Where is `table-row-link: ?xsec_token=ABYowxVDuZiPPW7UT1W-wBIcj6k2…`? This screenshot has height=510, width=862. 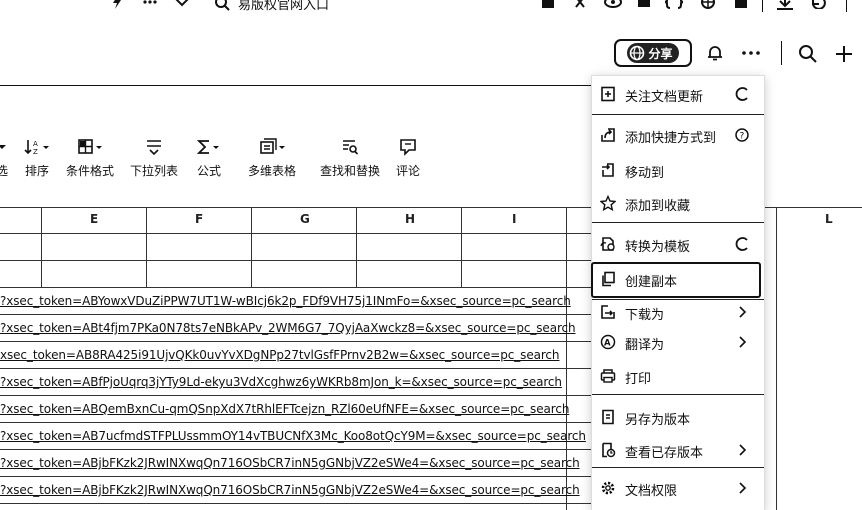 table-row-link: ?xsec_token=ABYowxVDuZiPPW7UT1W-wBIcj6k2… is located at coordinates (285, 301).